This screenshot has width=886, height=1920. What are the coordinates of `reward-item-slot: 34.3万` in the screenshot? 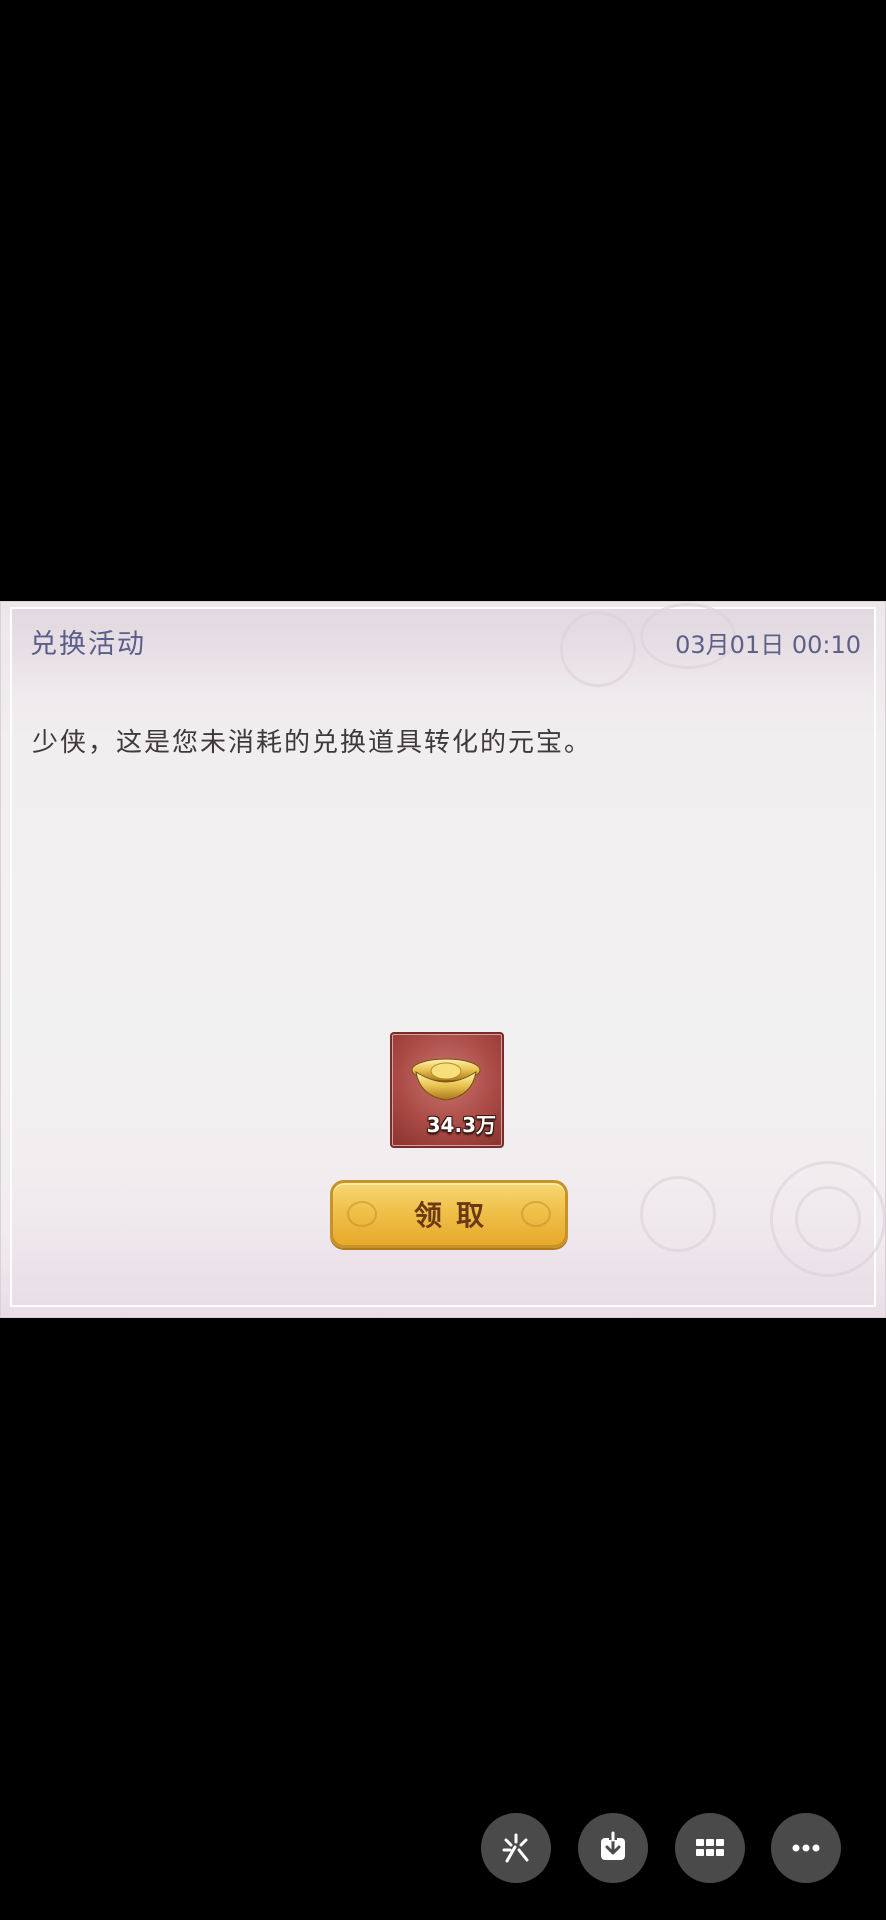 It's located at (447, 1090).